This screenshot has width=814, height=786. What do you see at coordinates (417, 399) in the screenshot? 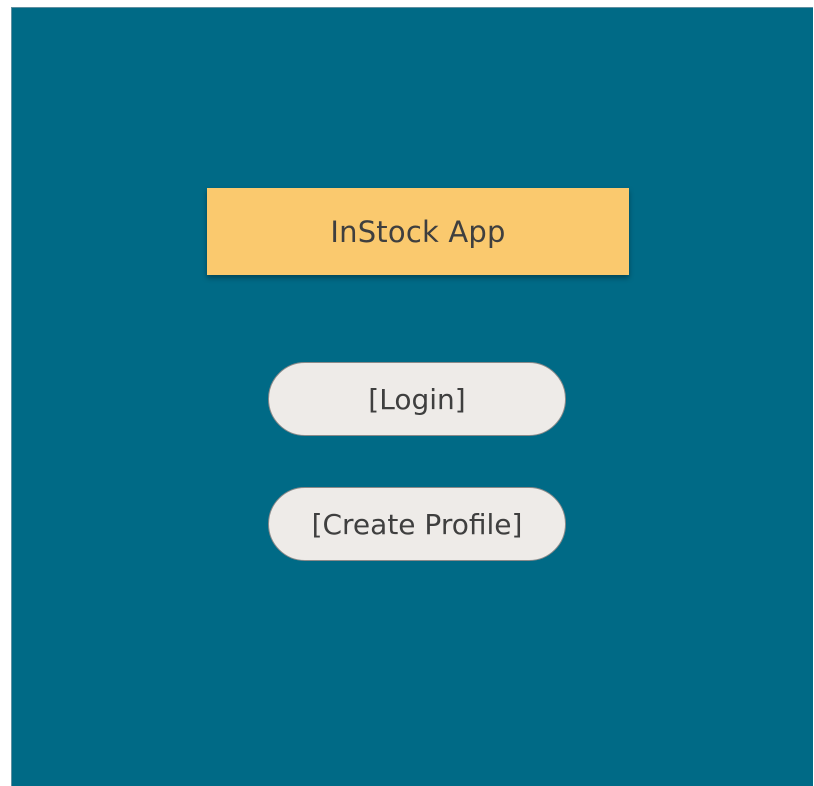
I see `login-button: [Login]` at bounding box center [417, 399].